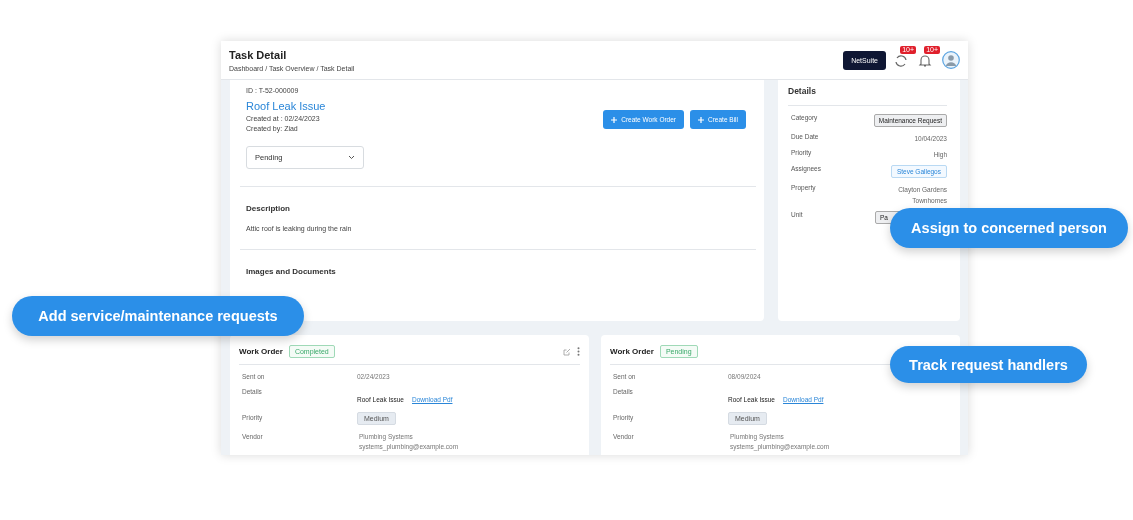 Image resolution: width=1133 pixels, height=520 pixels. I want to click on callout-bubble: Add service/maintenance requests, so click(158, 316).